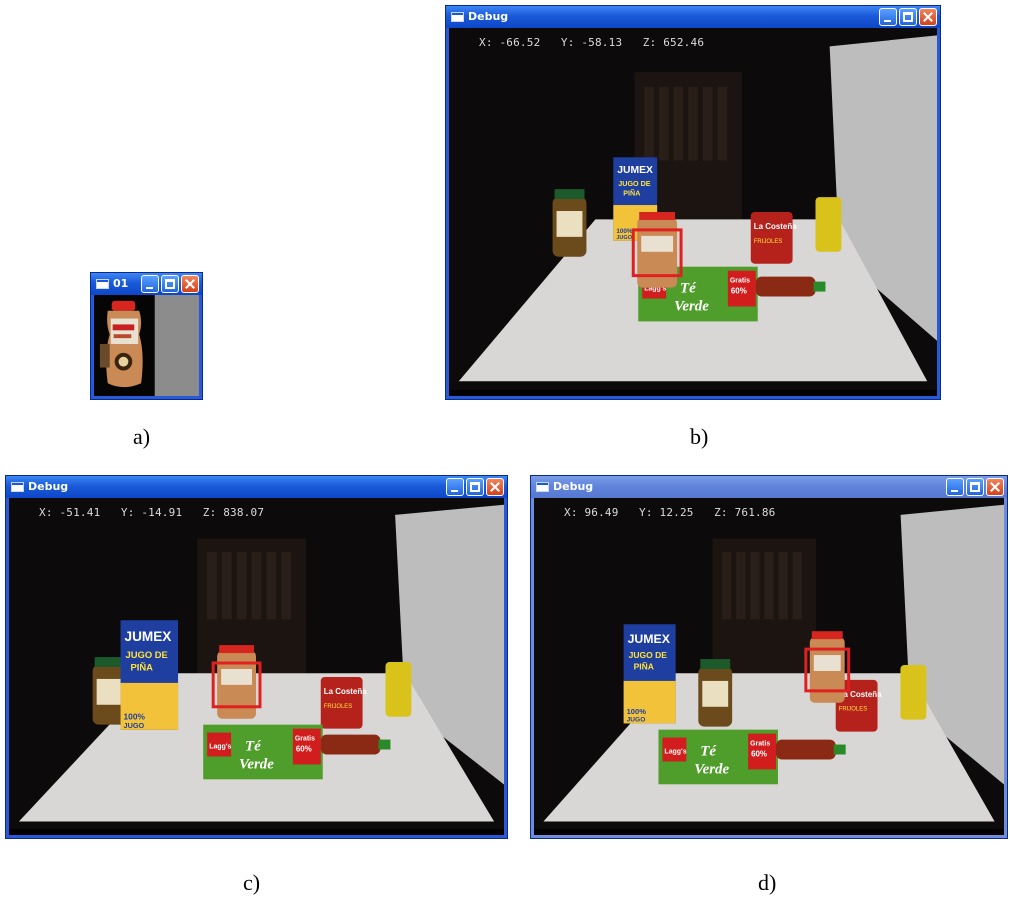 The width and height of the screenshot is (1010, 917). What do you see at coordinates (699, 436) in the screenshot?
I see `caption-b: b)` at bounding box center [699, 436].